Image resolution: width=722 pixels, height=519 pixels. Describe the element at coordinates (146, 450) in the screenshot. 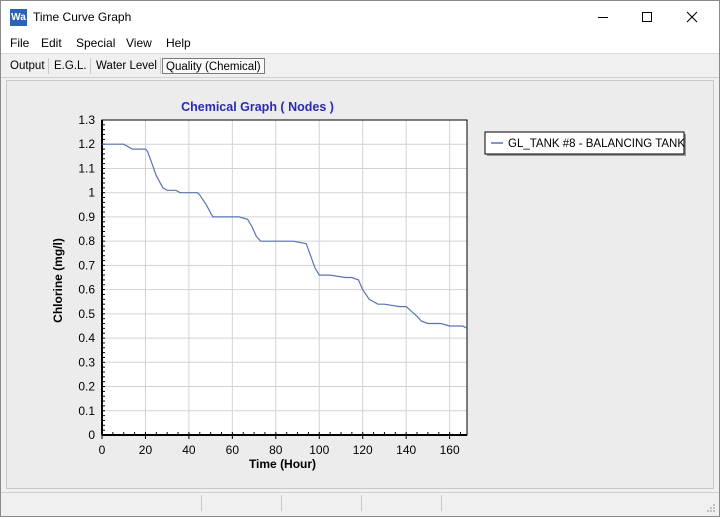

I see `x-tick-label: 20` at that location.